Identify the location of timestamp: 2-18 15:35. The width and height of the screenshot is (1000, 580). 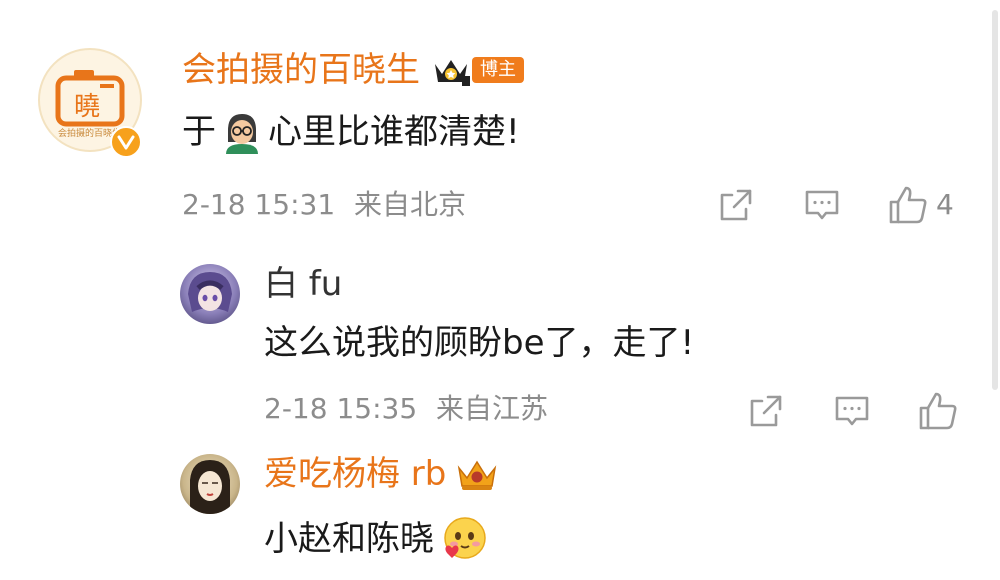
(341, 408).